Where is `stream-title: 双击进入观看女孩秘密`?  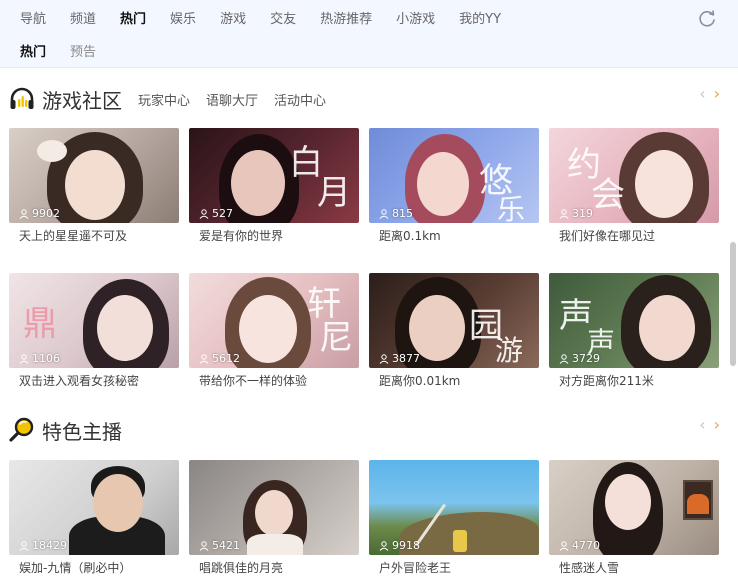
stream-title: 双击进入观看女孩秘密 is located at coordinates (79, 381).